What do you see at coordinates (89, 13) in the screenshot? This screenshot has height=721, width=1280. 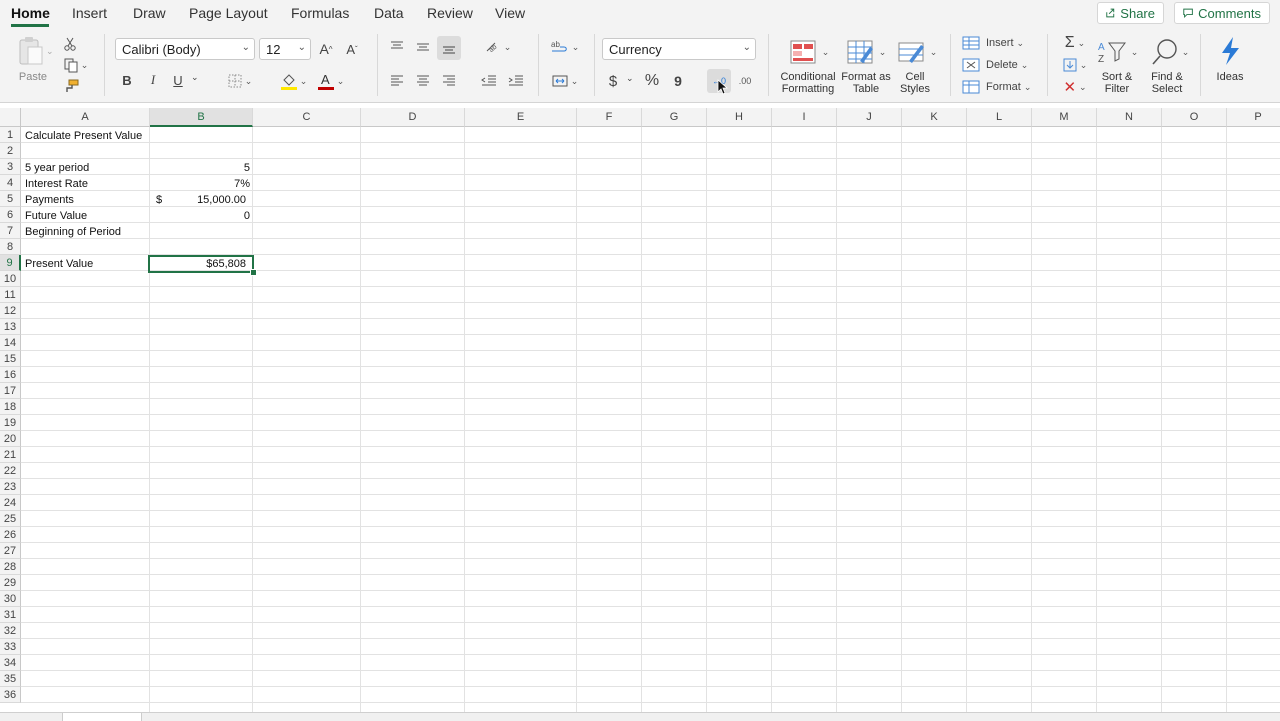 I see `tab-insert: Insert` at bounding box center [89, 13].